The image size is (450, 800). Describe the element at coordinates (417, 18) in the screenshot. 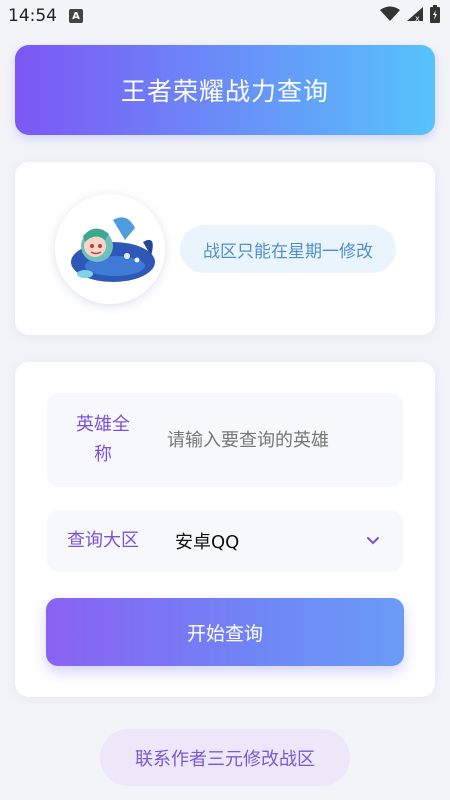

I see `svg-text: x` at that location.